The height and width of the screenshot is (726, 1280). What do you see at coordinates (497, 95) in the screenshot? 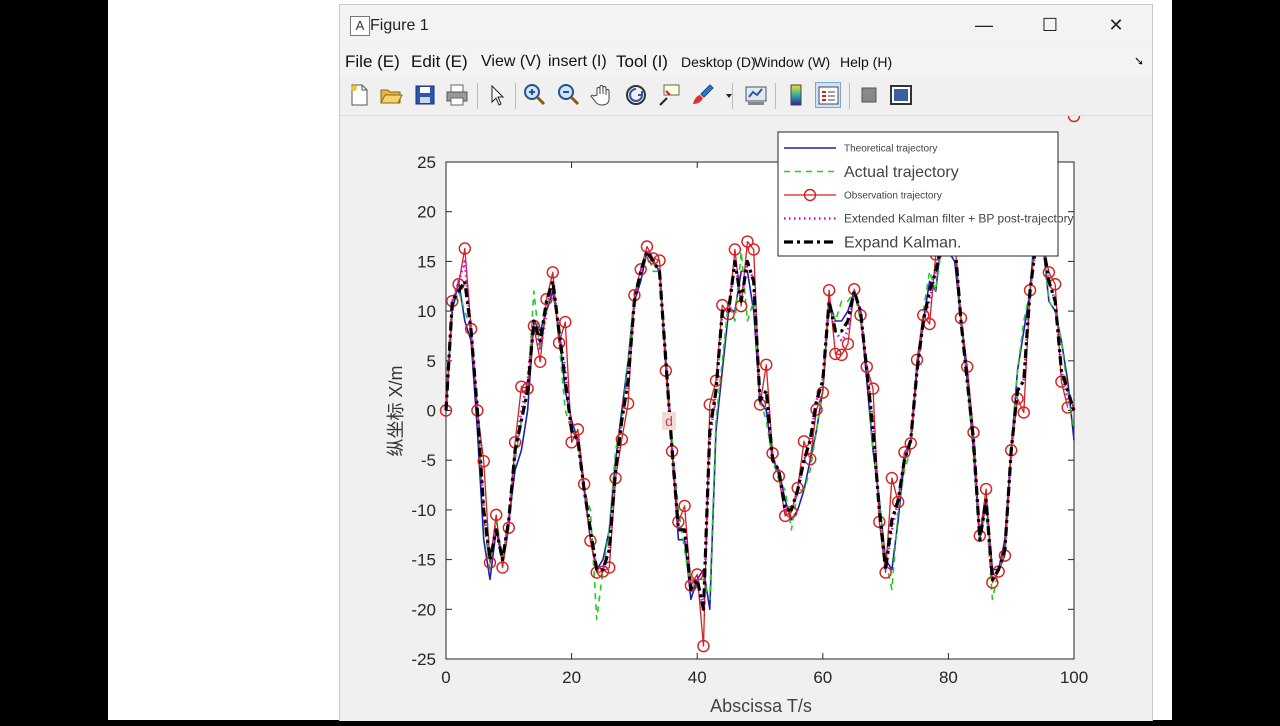
I see `select-arrow-icon` at bounding box center [497, 95].